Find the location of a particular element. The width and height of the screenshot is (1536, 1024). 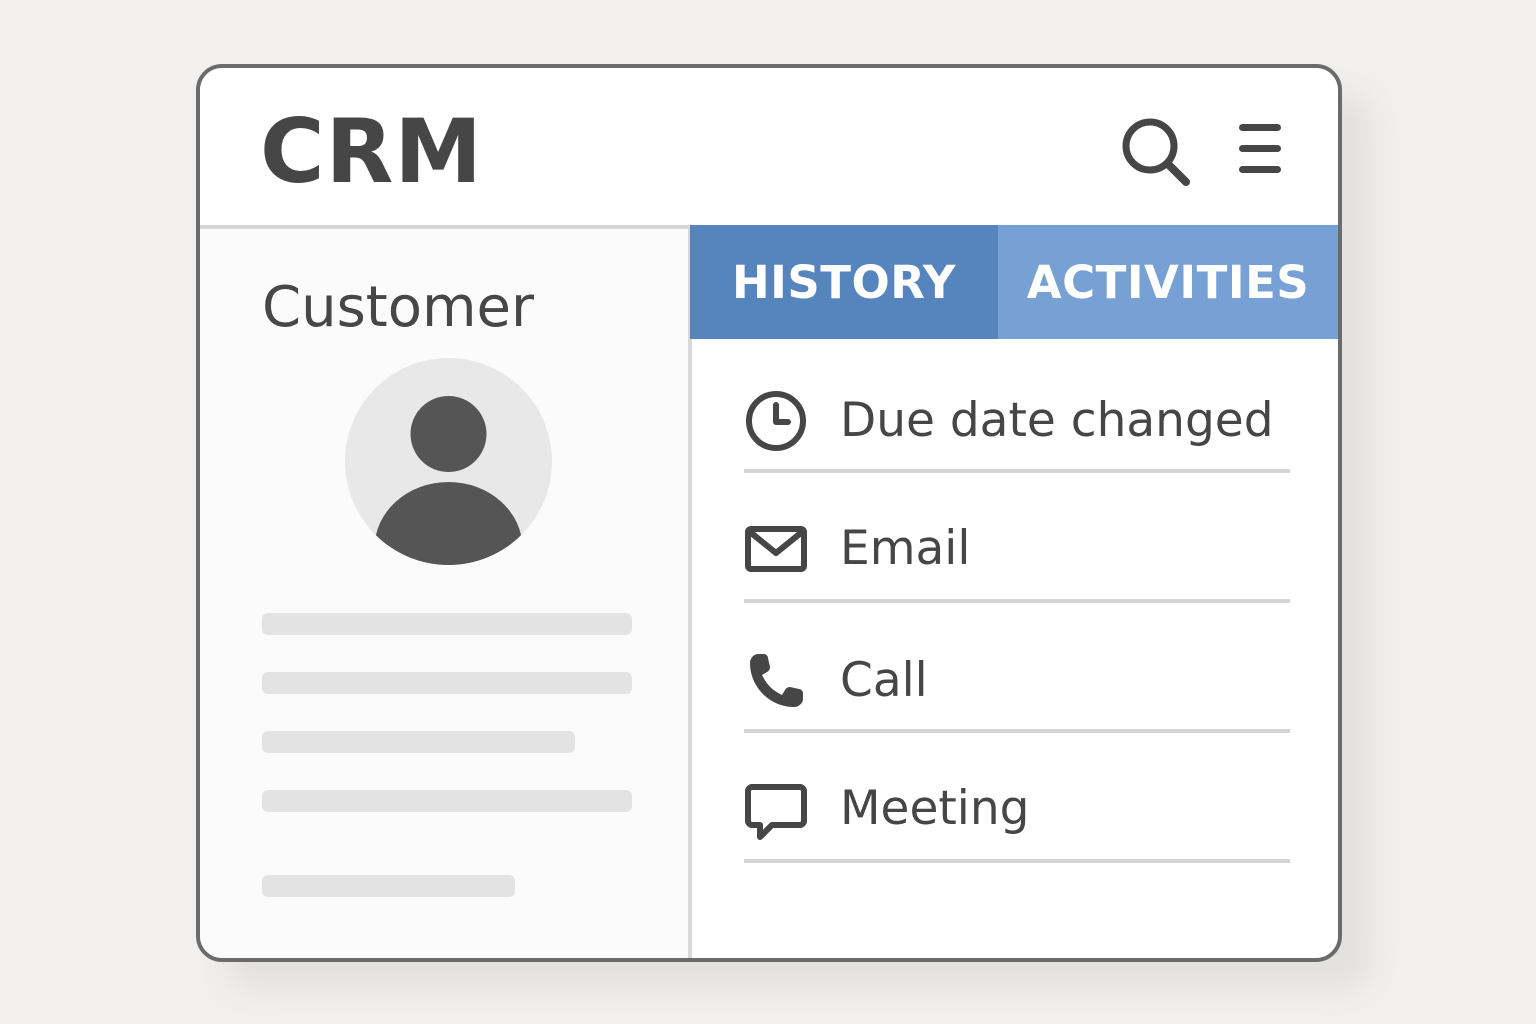

app-header: CRM is located at coordinates (769, 148).